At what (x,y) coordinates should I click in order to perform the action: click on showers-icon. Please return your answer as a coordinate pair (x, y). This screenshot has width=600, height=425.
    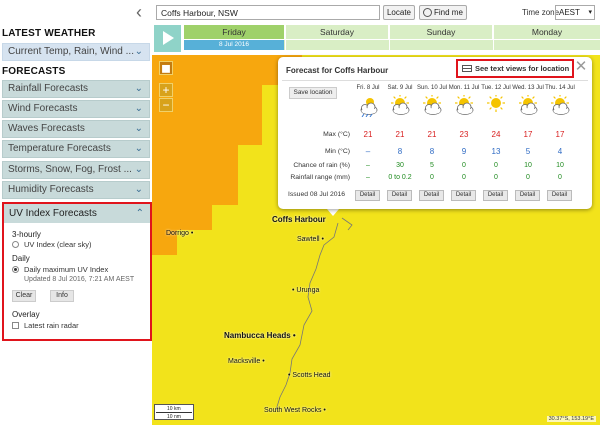
    Looking at the image, I should click on (369, 107).